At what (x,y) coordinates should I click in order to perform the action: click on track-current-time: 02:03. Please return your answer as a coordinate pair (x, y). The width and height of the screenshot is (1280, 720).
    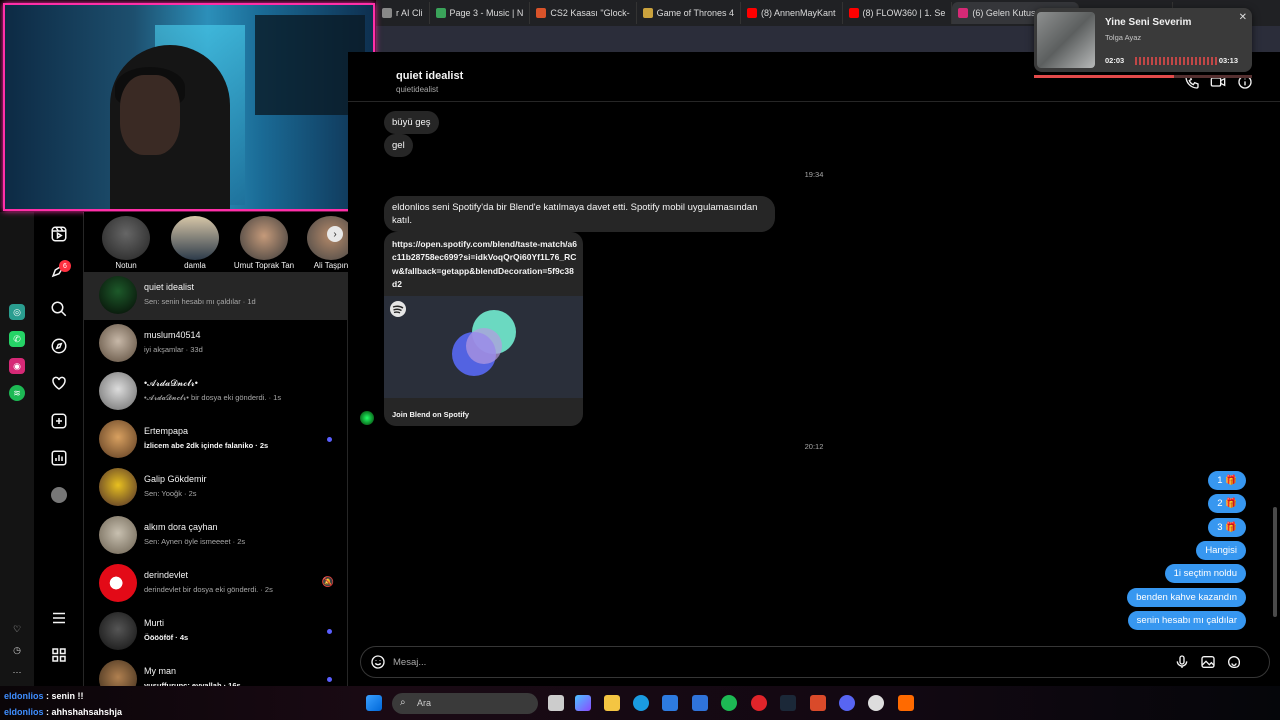
    Looking at the image, I should click on (1115, 60).